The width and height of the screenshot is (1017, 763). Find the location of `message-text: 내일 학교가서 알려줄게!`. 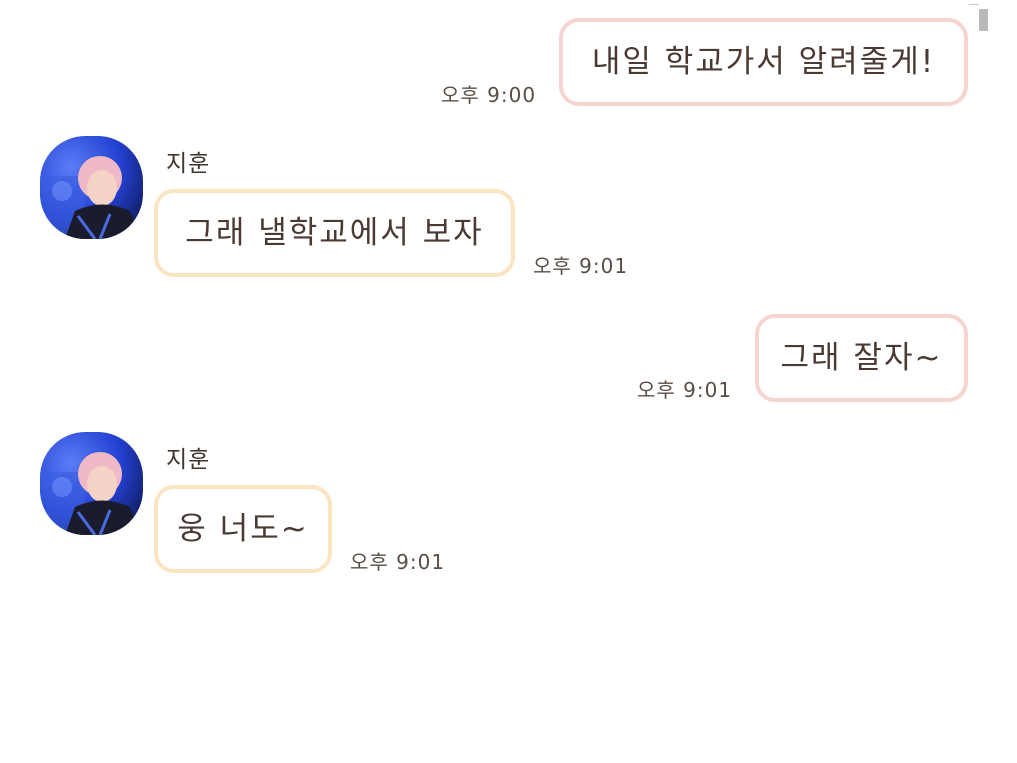

message-text: 내일 학교가서 알려줄게! is located at coordinates (763, 61).